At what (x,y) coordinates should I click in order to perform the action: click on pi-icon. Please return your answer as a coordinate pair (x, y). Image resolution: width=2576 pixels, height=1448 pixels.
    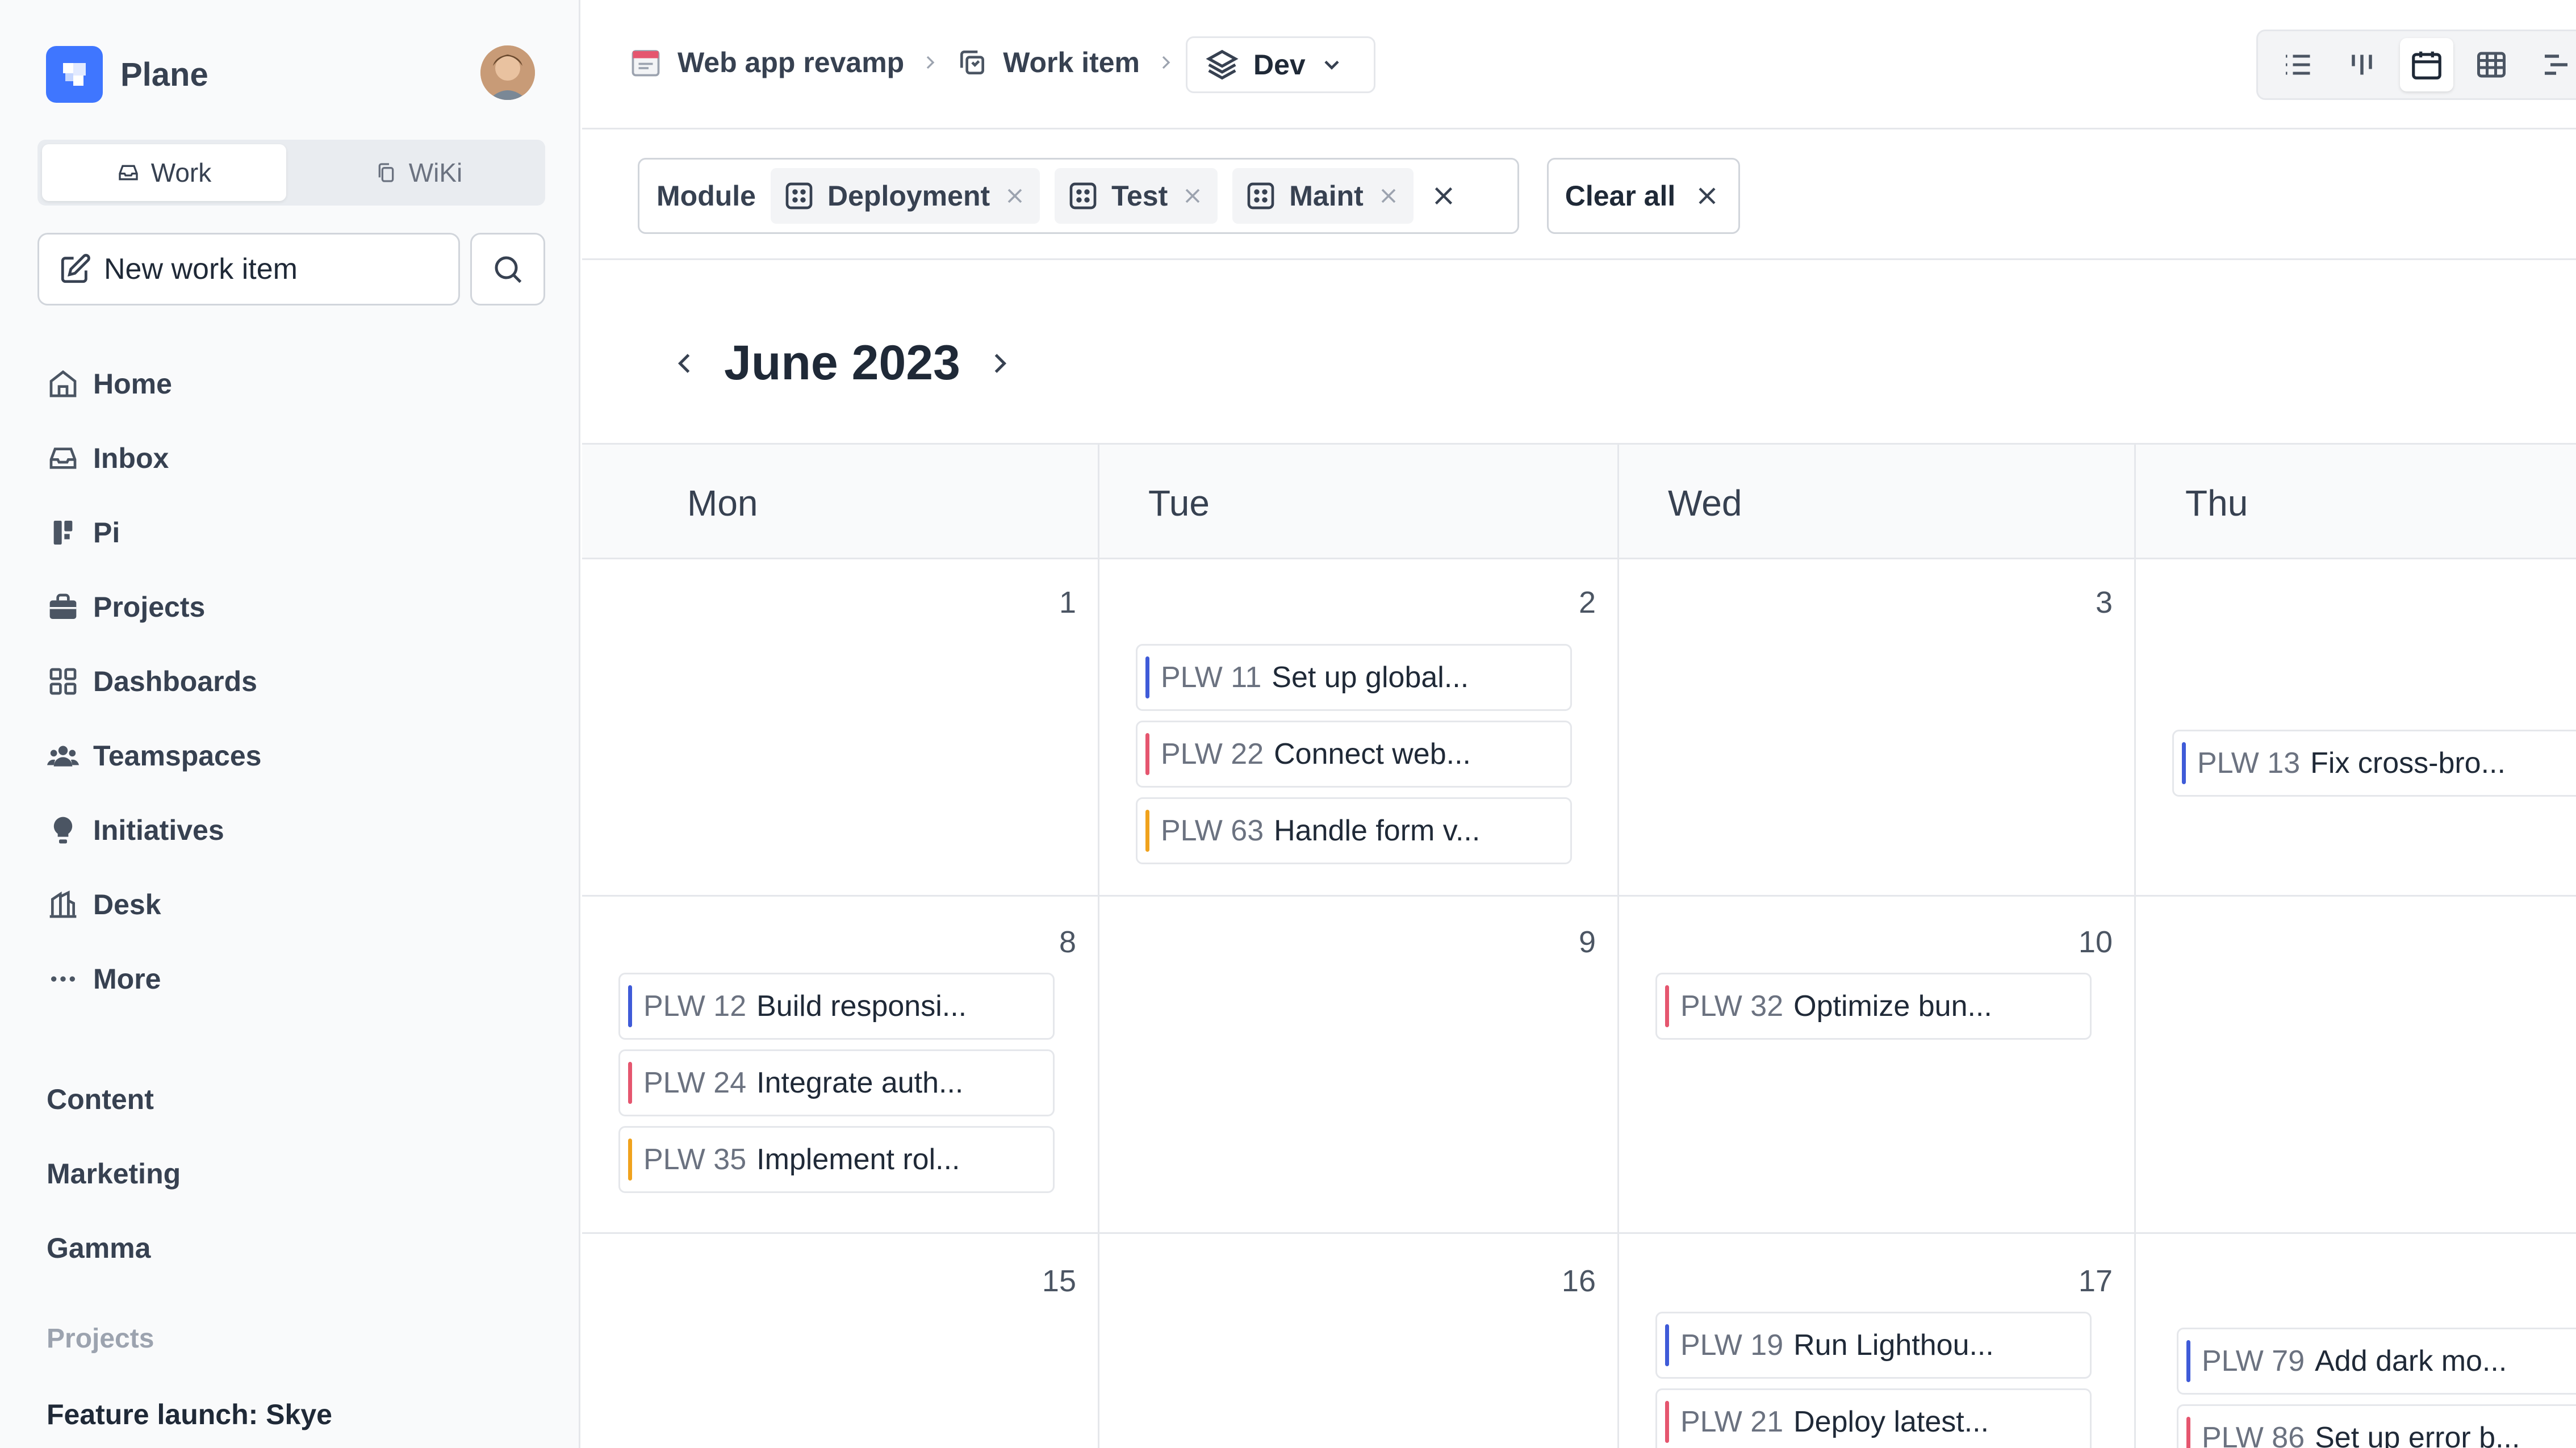
    Looking at the image, I should click on (63, 532).